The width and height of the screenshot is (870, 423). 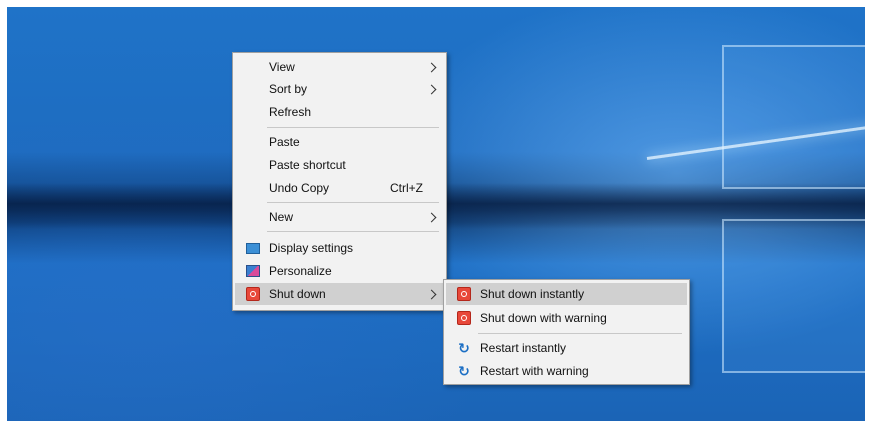 I want to click on submenu-item-label: Restart with warning, so click(x=534, y=371).